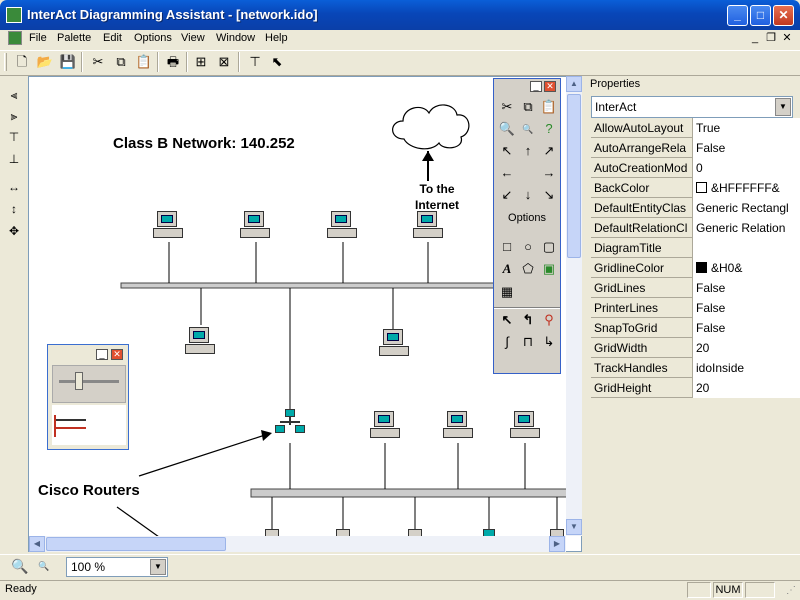 This screenshot has width=800, height=600. I want to click on layout-icon: ⊠, so click(224, 62).